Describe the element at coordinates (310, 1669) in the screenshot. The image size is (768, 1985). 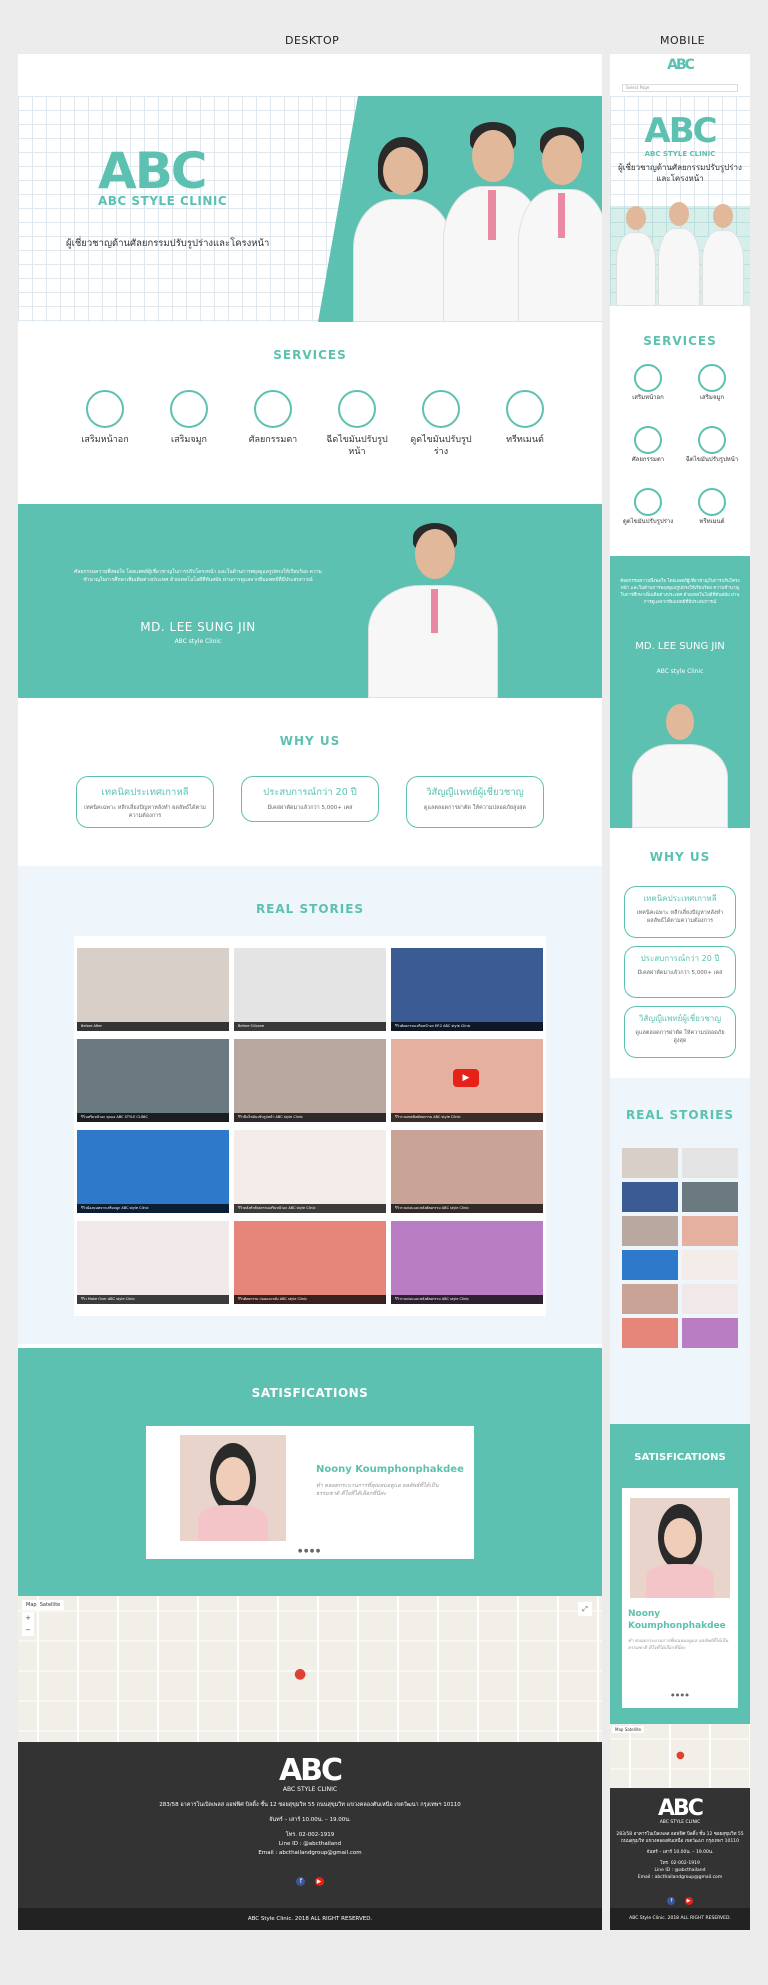
I see `map-embed: Map Satellite ● ⤢ + −` at that location.